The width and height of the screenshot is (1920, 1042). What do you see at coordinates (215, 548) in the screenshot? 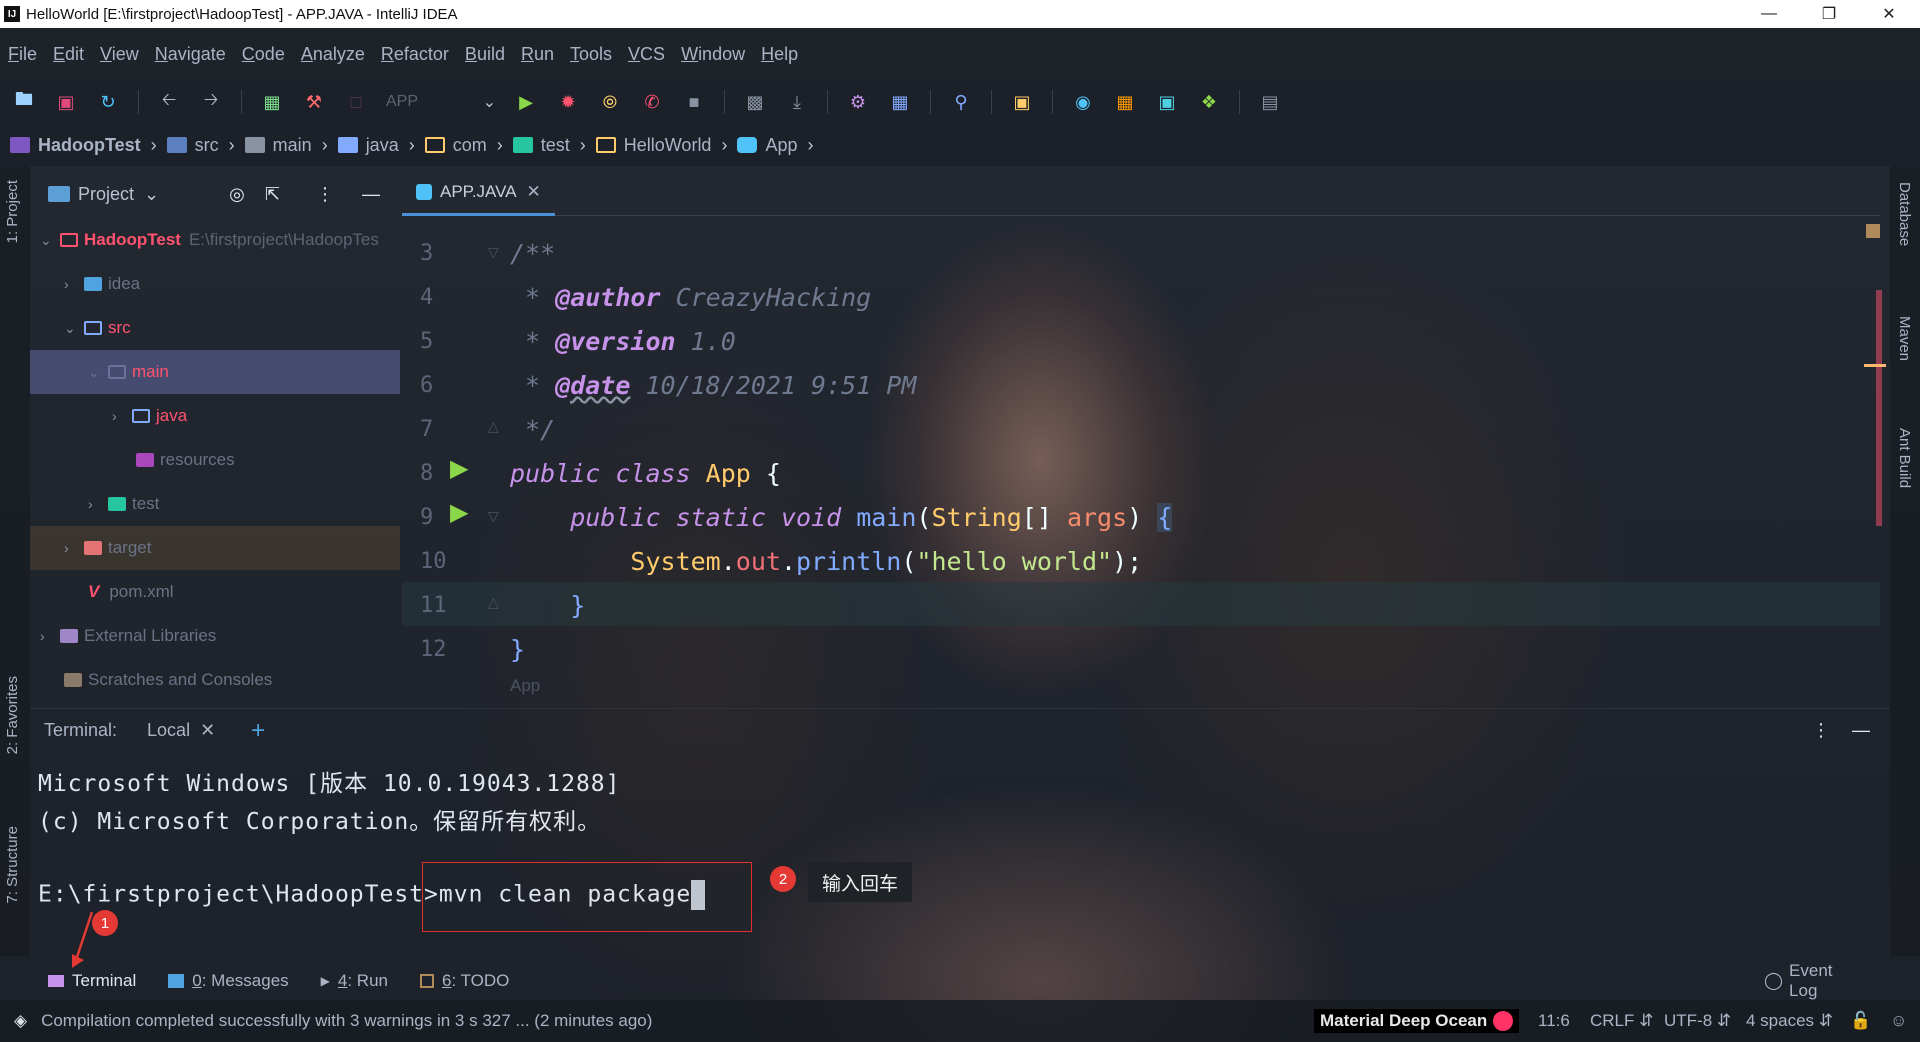
I see `tree-item-target: › target` at bounding box center [215, 548].